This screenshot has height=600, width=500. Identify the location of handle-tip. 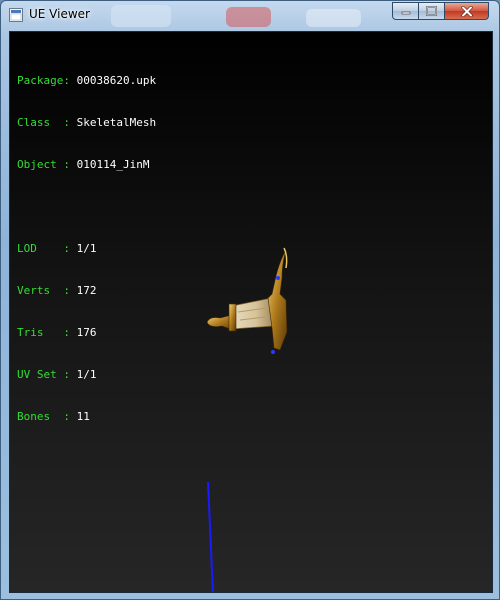
(285, 258).